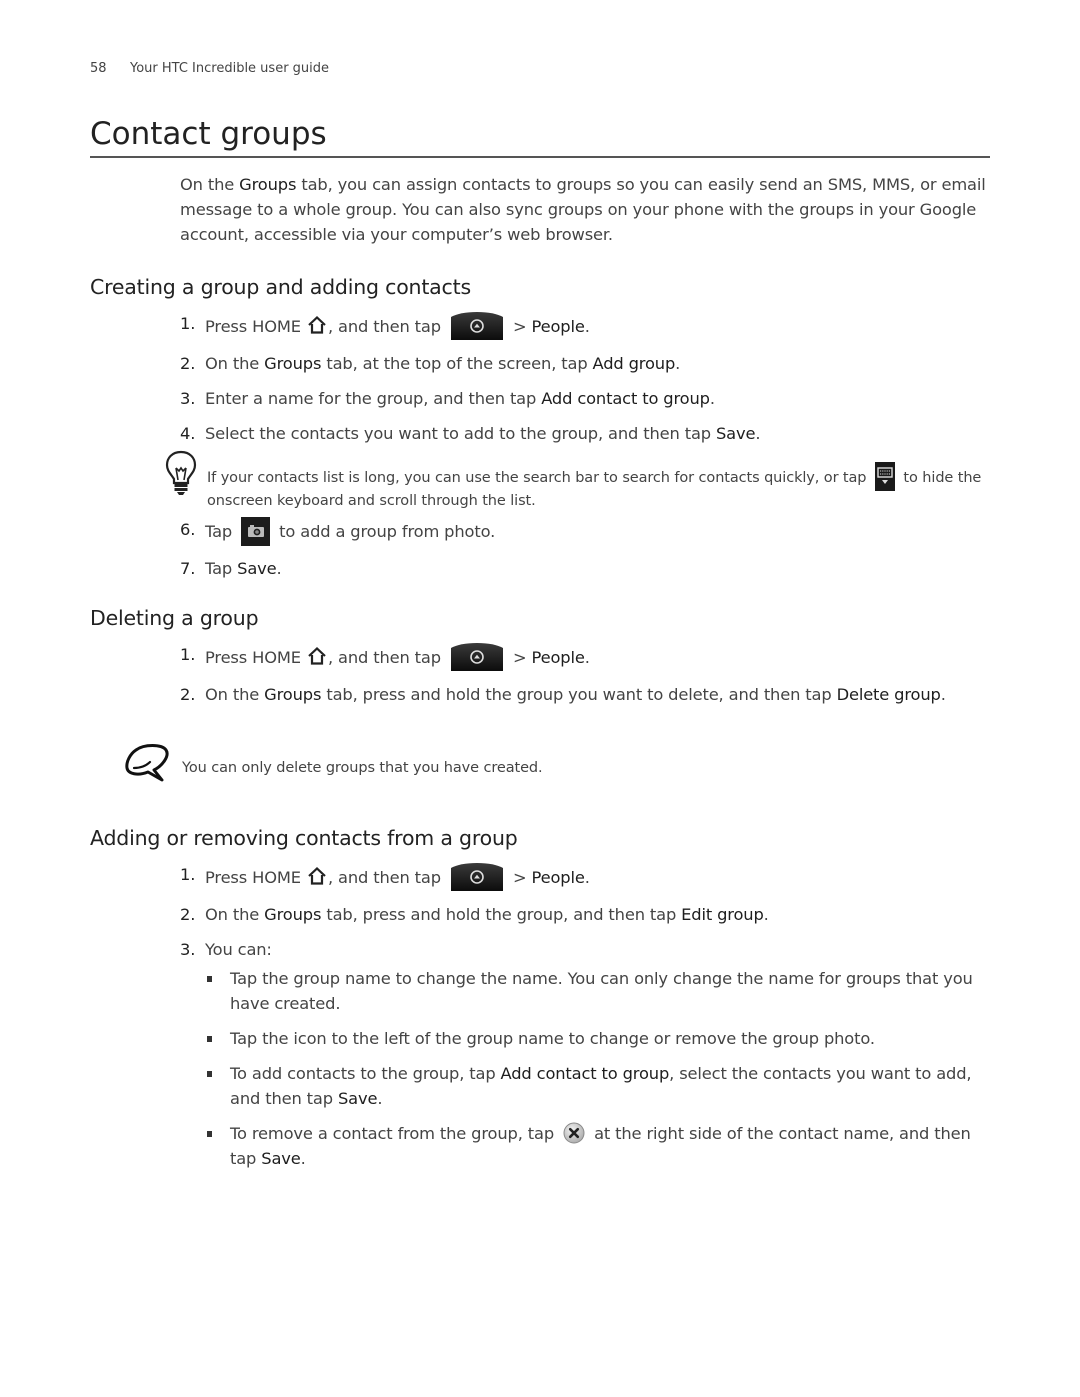 This screenshot has width=1080, height=1397. I want to click on step-item: 3. You can:, so click(580, 949).